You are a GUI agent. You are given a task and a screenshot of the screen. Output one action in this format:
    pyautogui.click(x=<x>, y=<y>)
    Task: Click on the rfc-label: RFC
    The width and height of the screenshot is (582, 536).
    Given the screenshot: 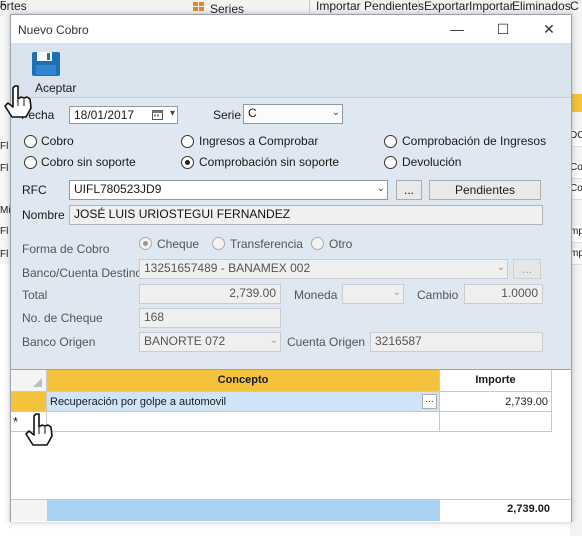 What is the action you would take?
    pyautogui.click(x=34, y=190)
    